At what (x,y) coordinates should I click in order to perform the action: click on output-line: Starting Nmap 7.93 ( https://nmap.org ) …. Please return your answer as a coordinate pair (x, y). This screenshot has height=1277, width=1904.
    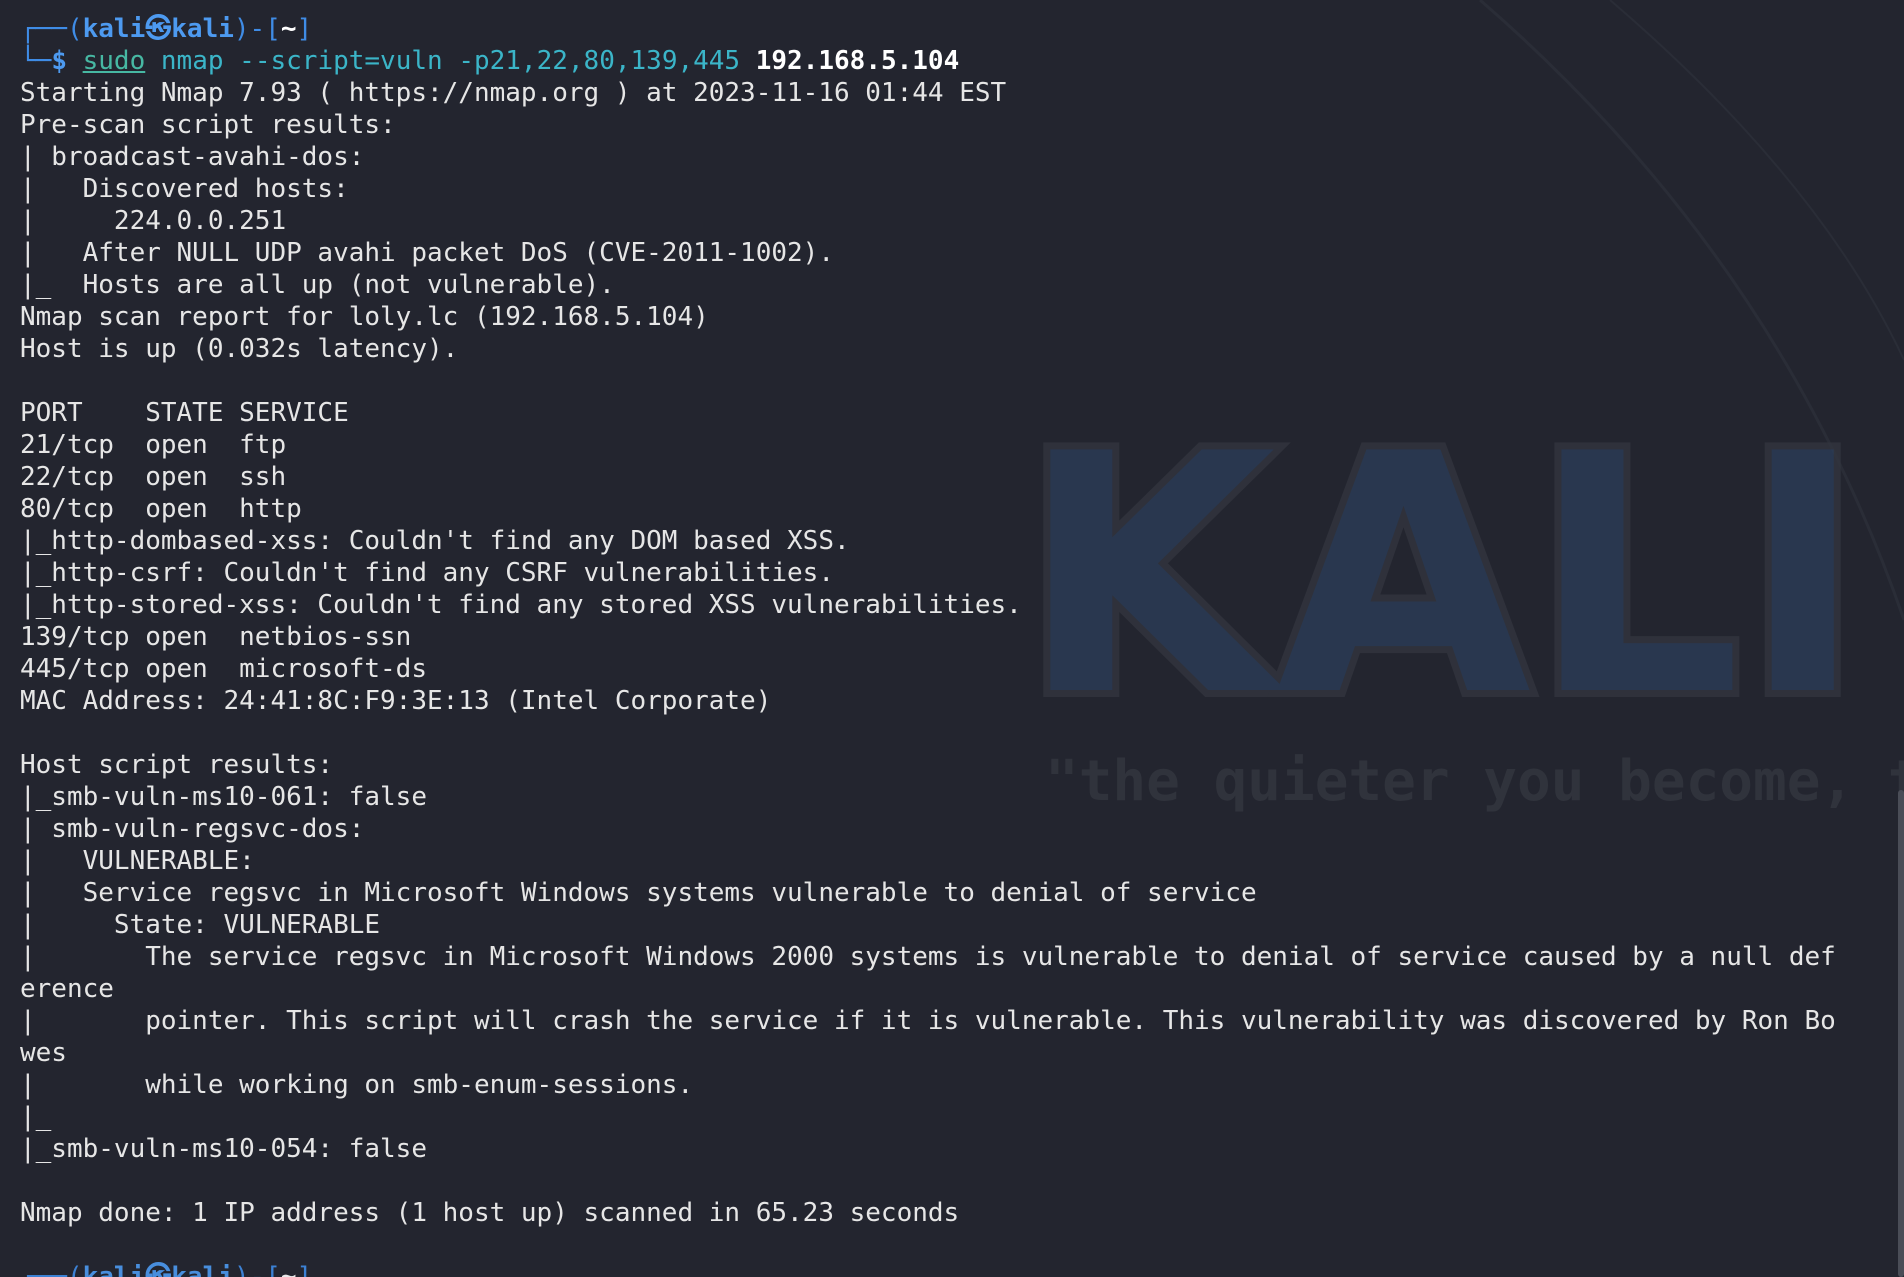
    Looking at the image, I should click on (513, 93).